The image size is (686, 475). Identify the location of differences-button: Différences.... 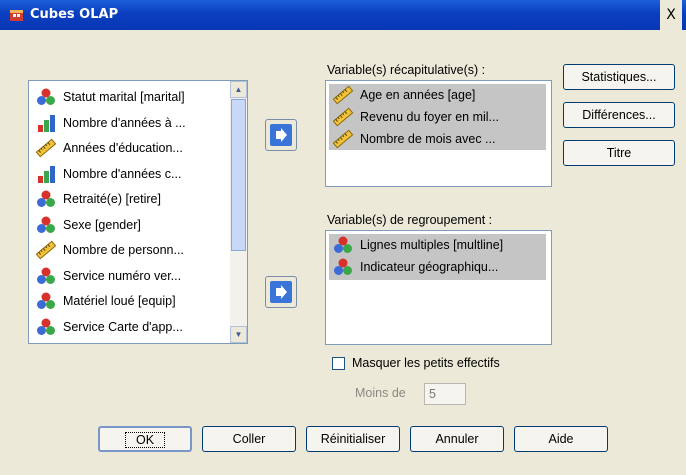
(619, 115).